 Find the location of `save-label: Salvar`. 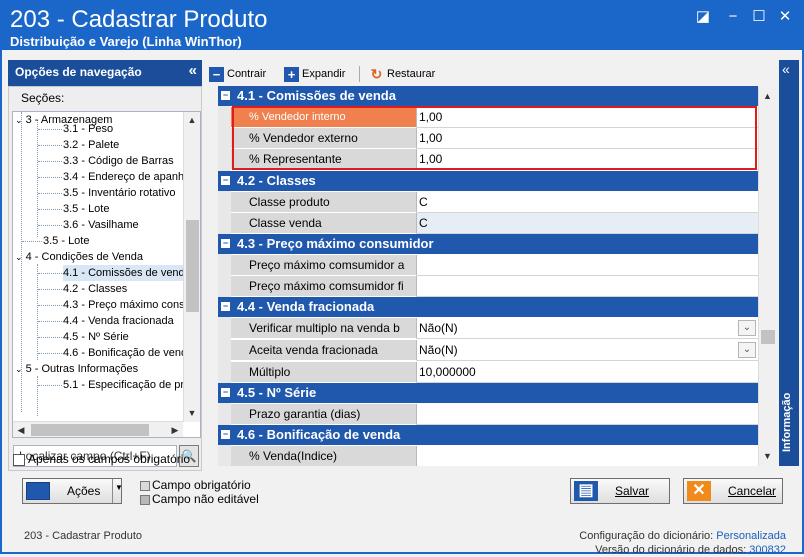

save-label: Salvar is located at coordinates (632, 491).